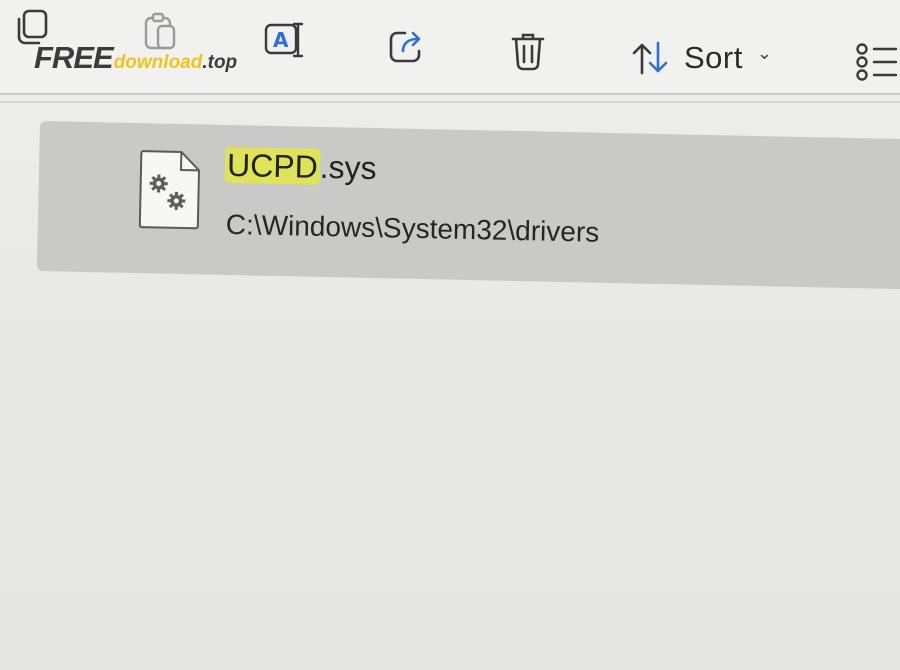 Image resolution: width=900 pixels, height=670 pixels. Describe the element at coordinates (764, 52) in the screenshot. I see `chevron-down-icon: ⌄` at that location.